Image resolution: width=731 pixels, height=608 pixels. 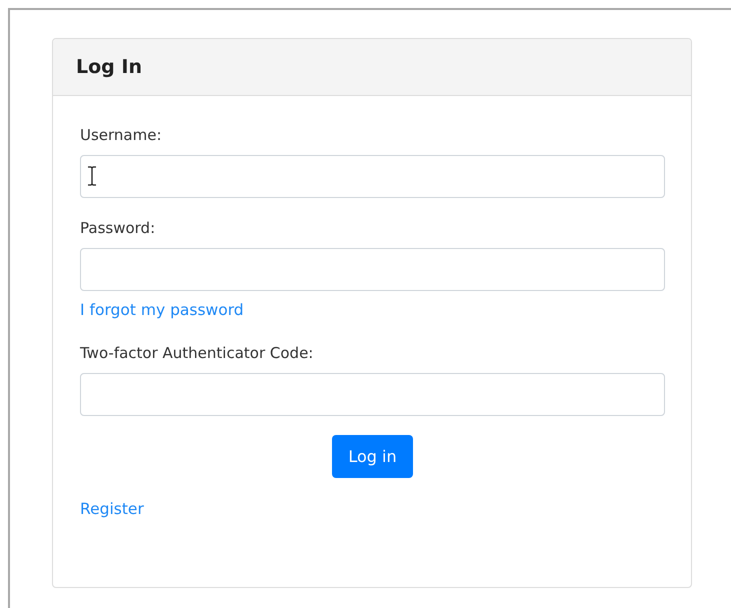 I want to click on register-link: Register, so click(x=112, y=509).